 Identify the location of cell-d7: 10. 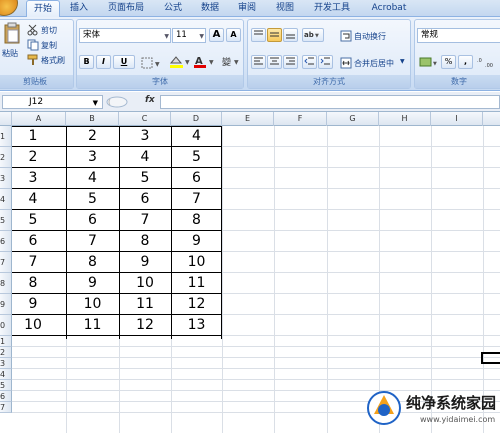
(196, 262).